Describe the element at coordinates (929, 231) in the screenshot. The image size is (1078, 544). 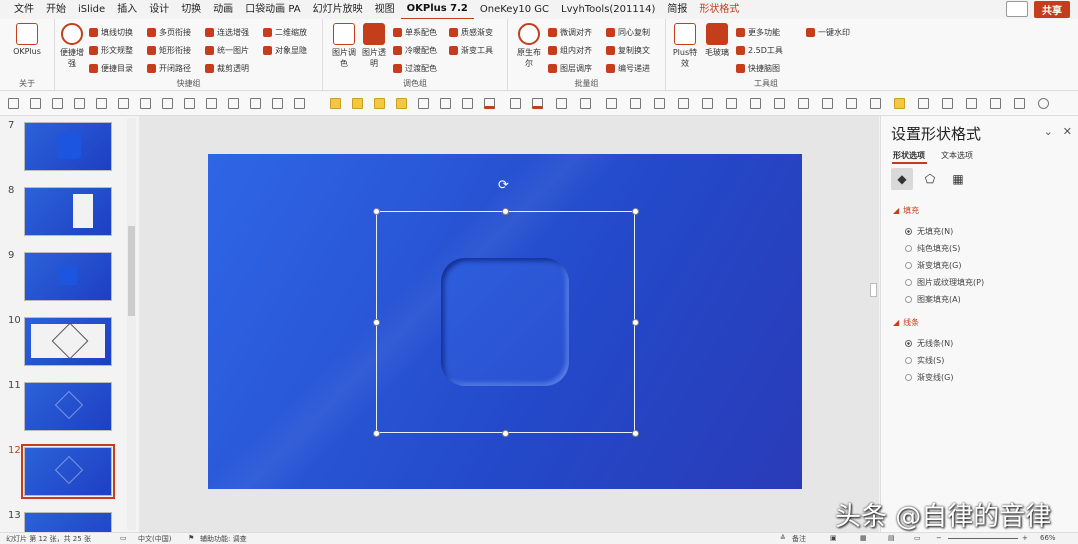
I see `fill-option-none: 无填充(N)` at that location.